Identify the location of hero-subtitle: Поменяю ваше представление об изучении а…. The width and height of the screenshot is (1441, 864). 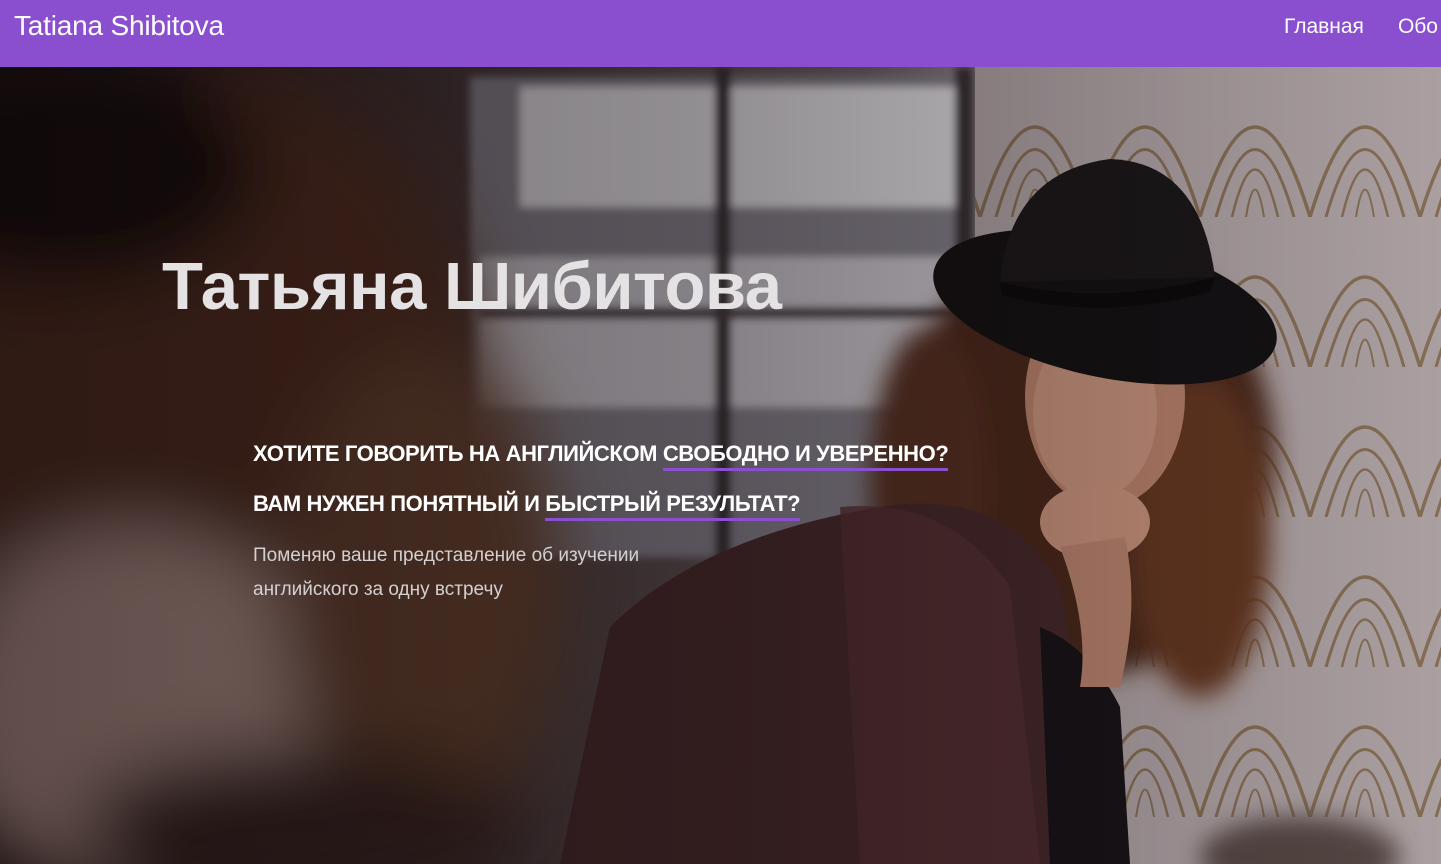
(446, 572).